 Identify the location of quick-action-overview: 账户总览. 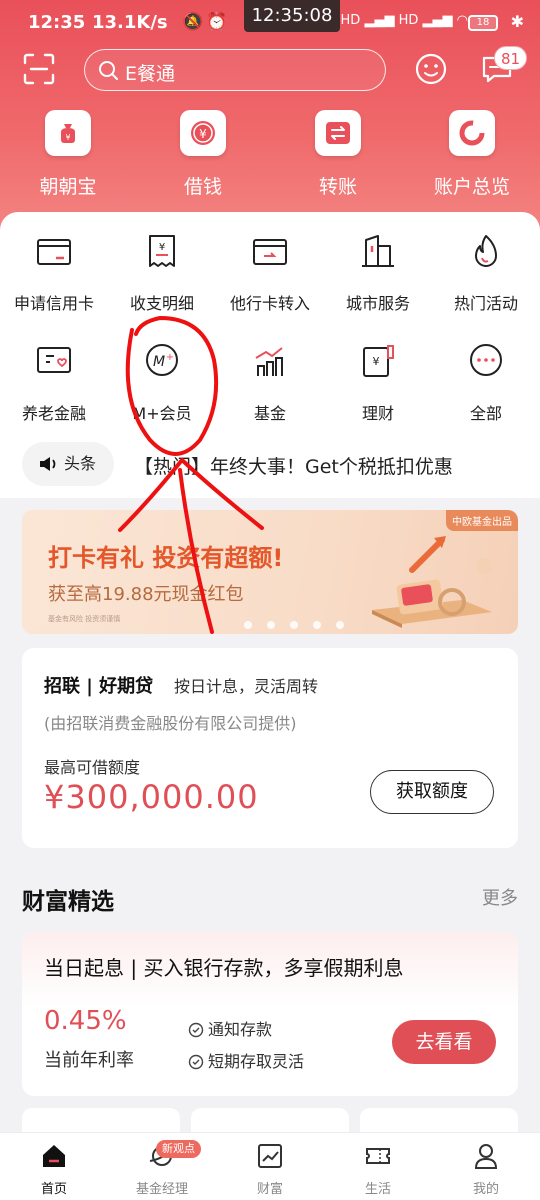
(472, 154).